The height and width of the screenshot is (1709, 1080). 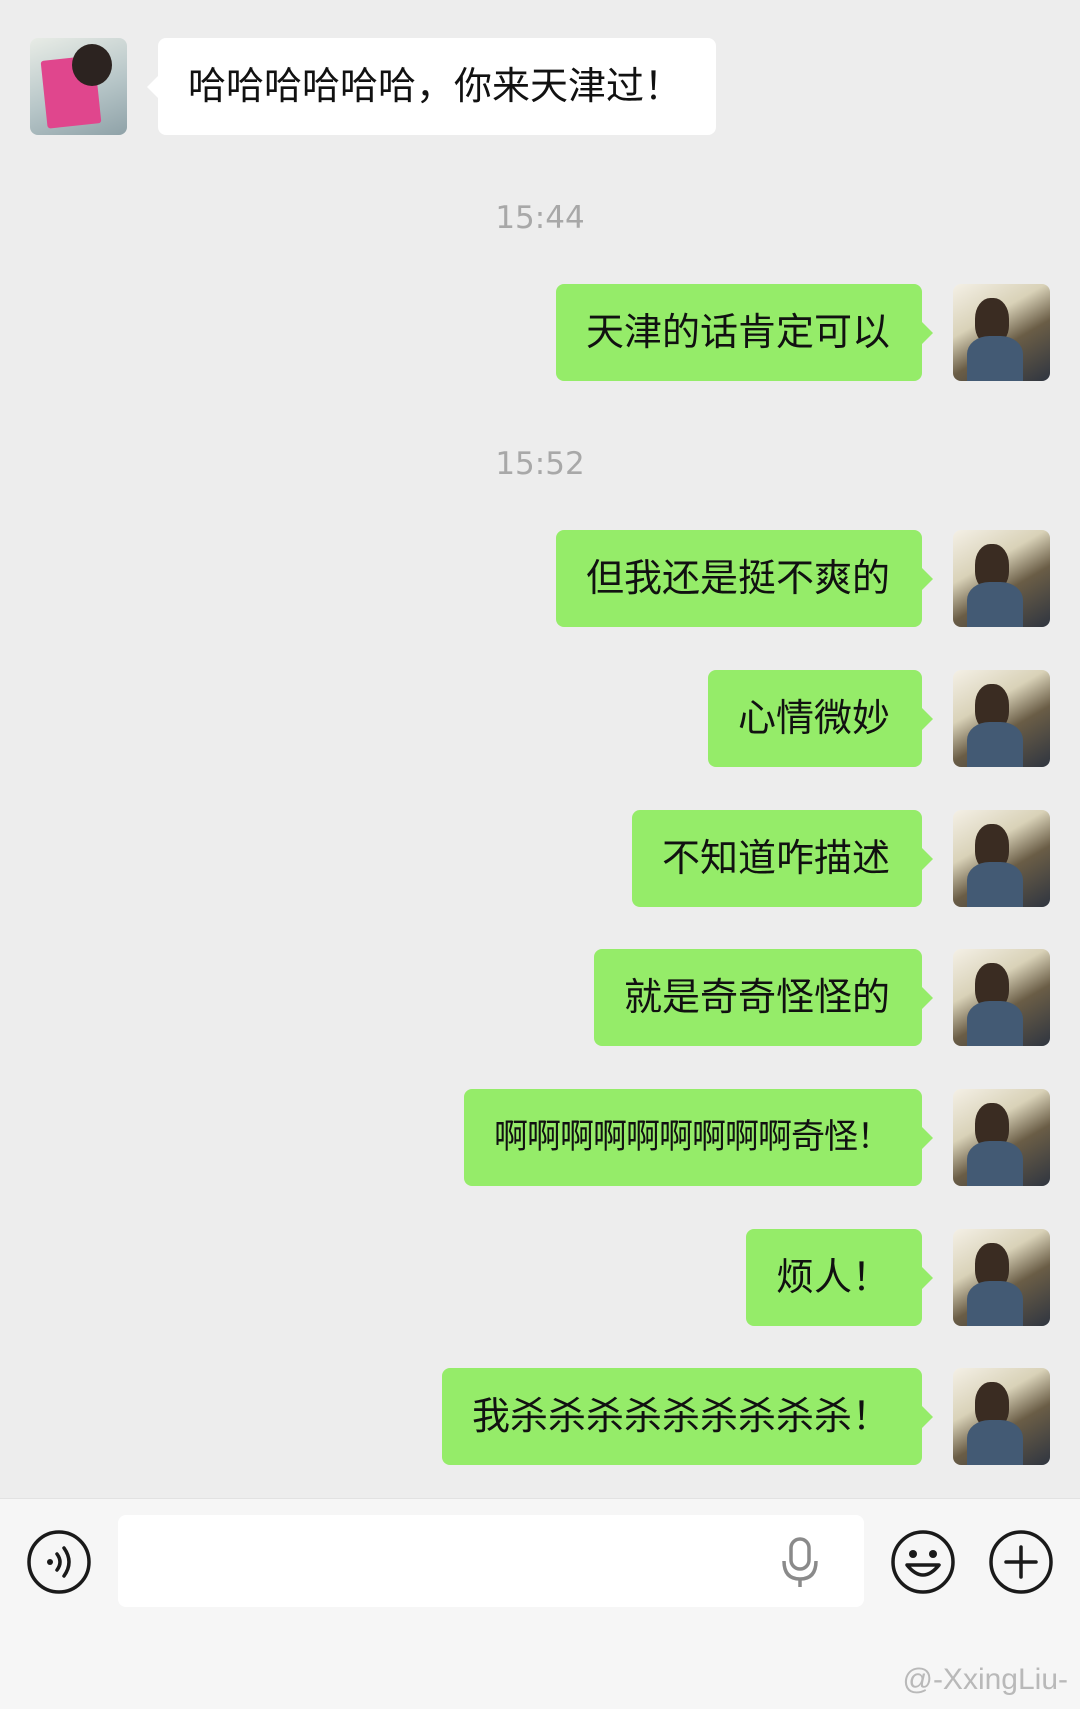 I want to click on outgoing-message-bubble: 就是奇奇怪怪的, so click(x=763, y=997).